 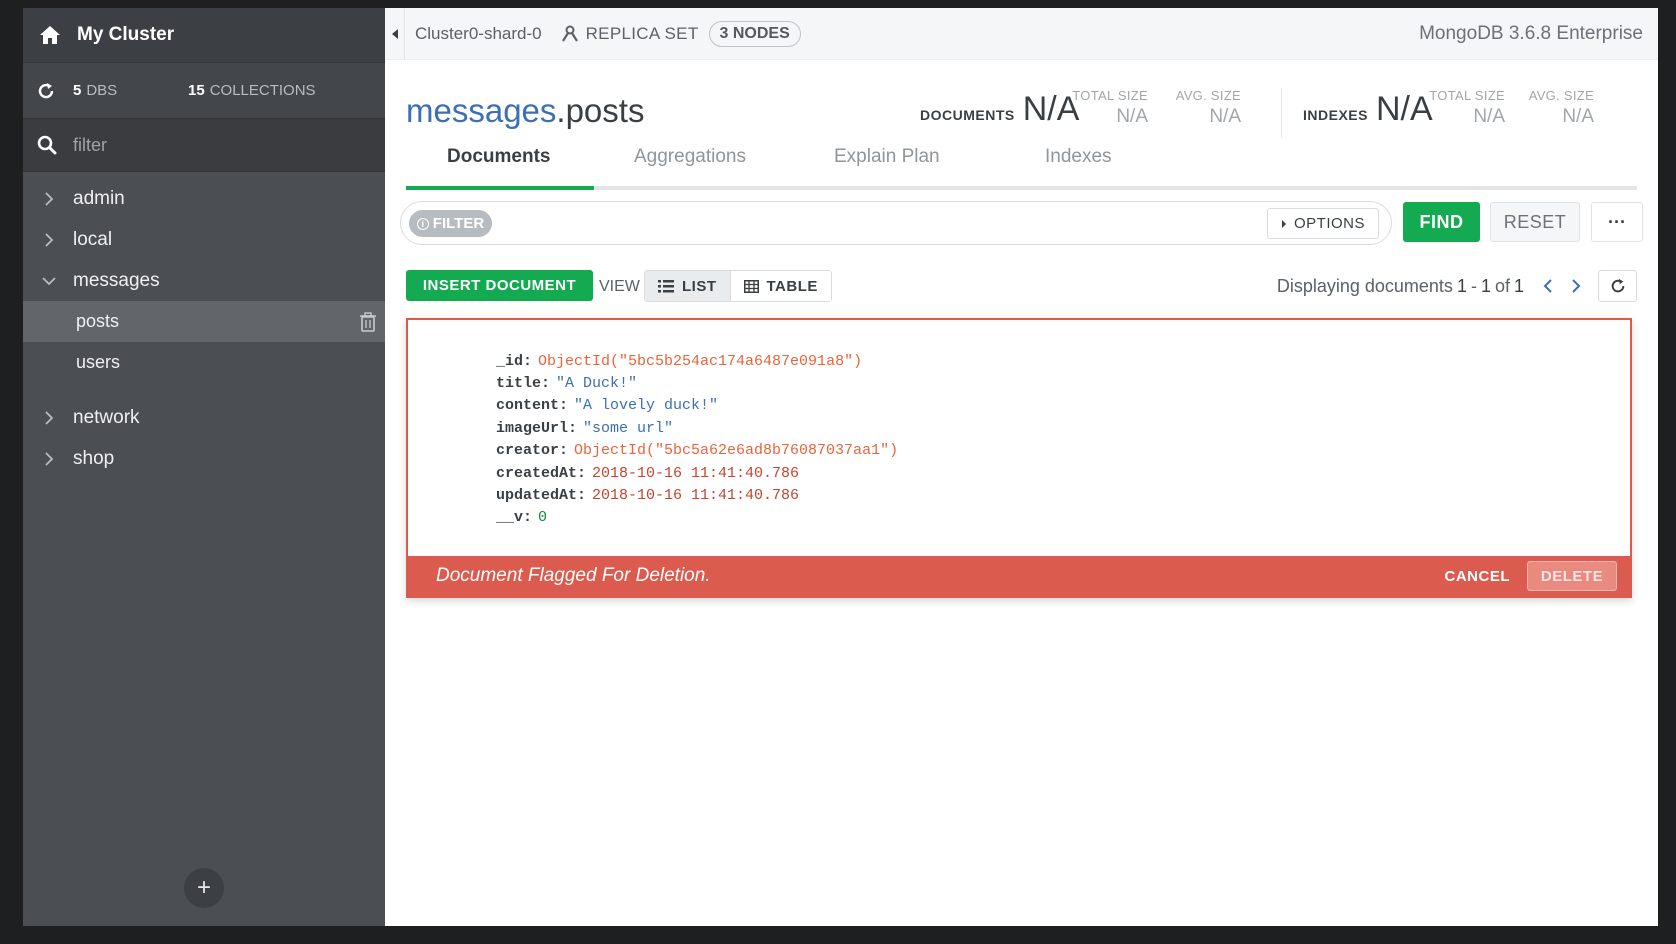 What do you see at coordinates (93, 239) in the screenshot?
I see `db-name: local` at bounding box center [93, 239].